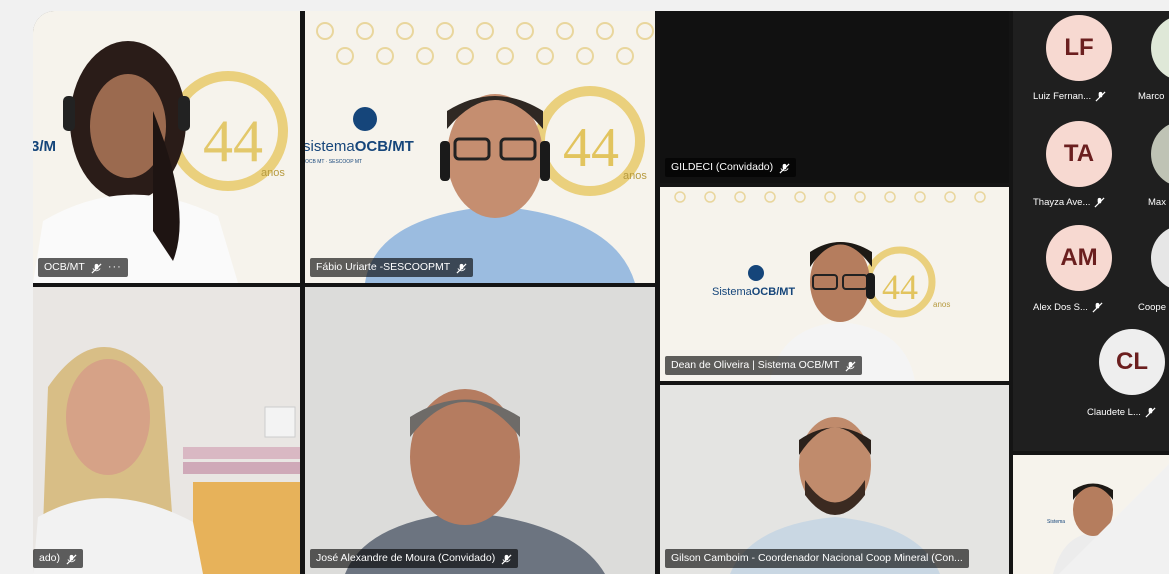 The image size is (1169, 574). I want to click on video-tile-gildeci: GILDECI (Convidado), so click(834, 97).